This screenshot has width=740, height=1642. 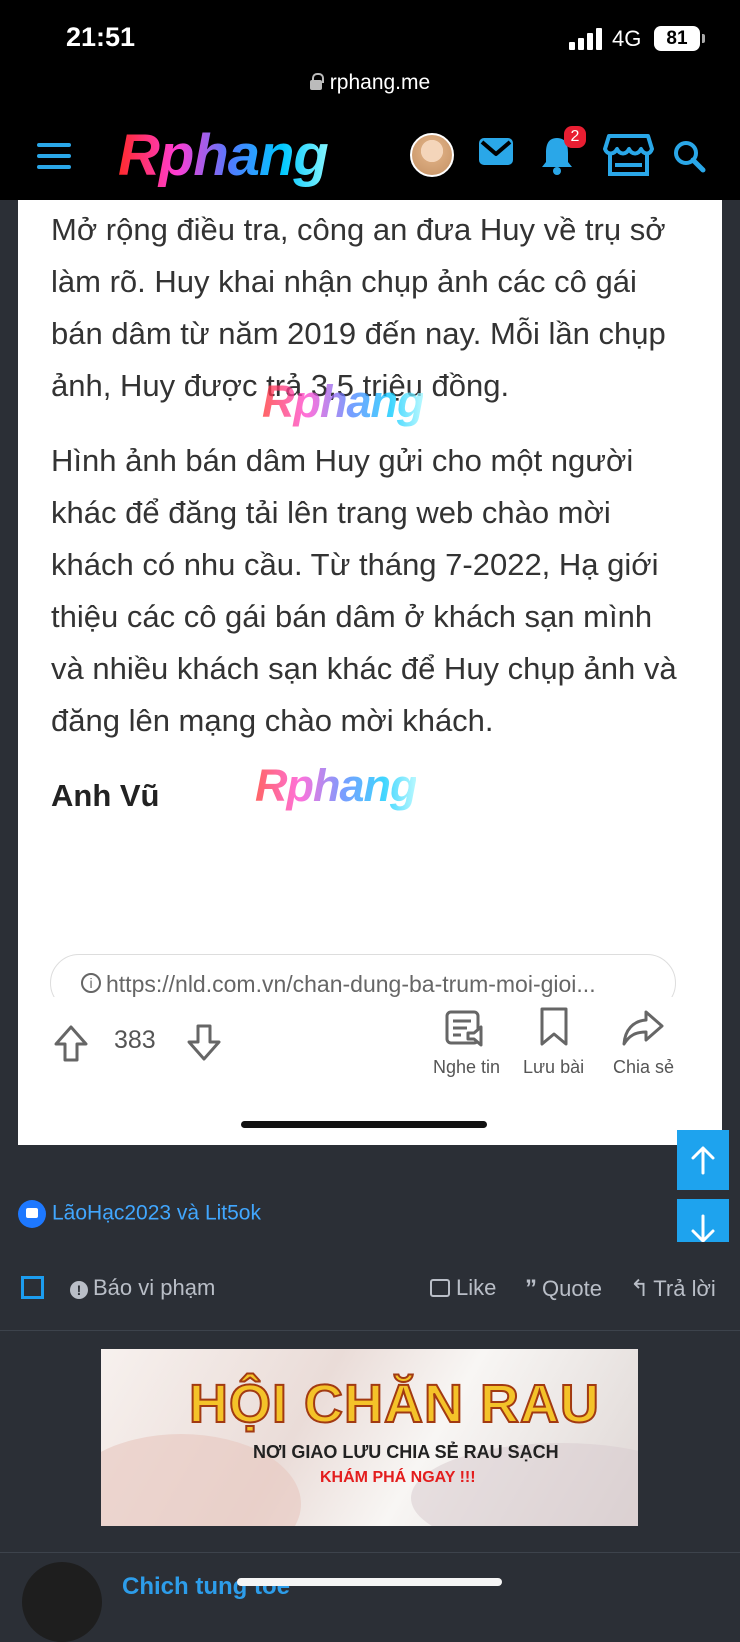 What do you see at coordinates (32, 1287) in the screenshot?
I see `select-post-checkbox` at bounding box center [32, 1287].